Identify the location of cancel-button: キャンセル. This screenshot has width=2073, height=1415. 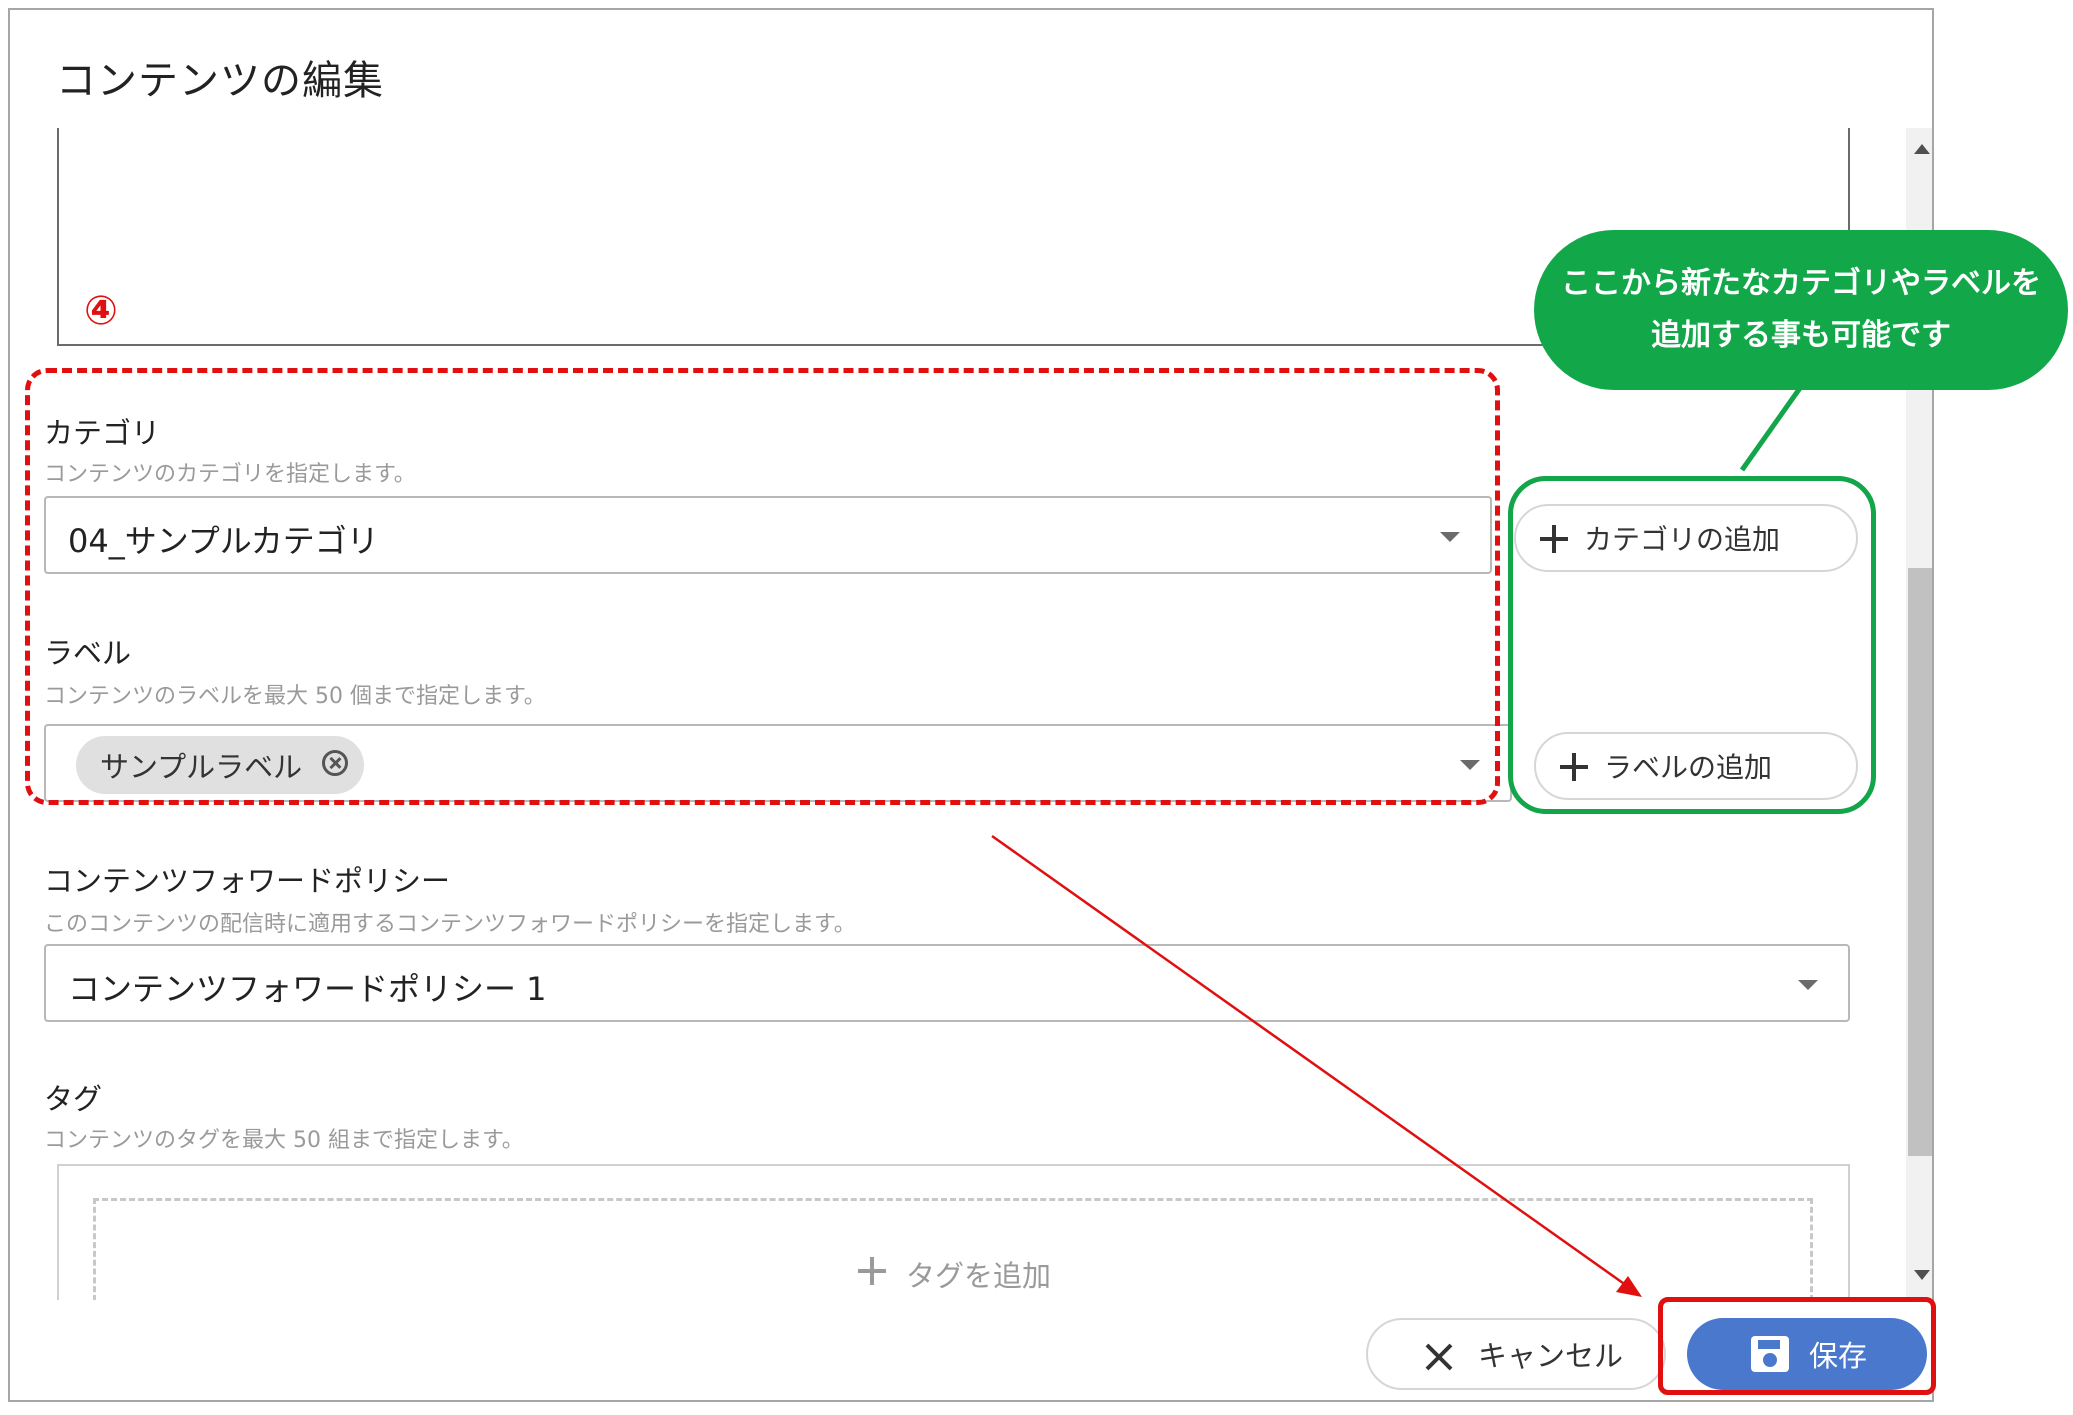
(1516, 1354).